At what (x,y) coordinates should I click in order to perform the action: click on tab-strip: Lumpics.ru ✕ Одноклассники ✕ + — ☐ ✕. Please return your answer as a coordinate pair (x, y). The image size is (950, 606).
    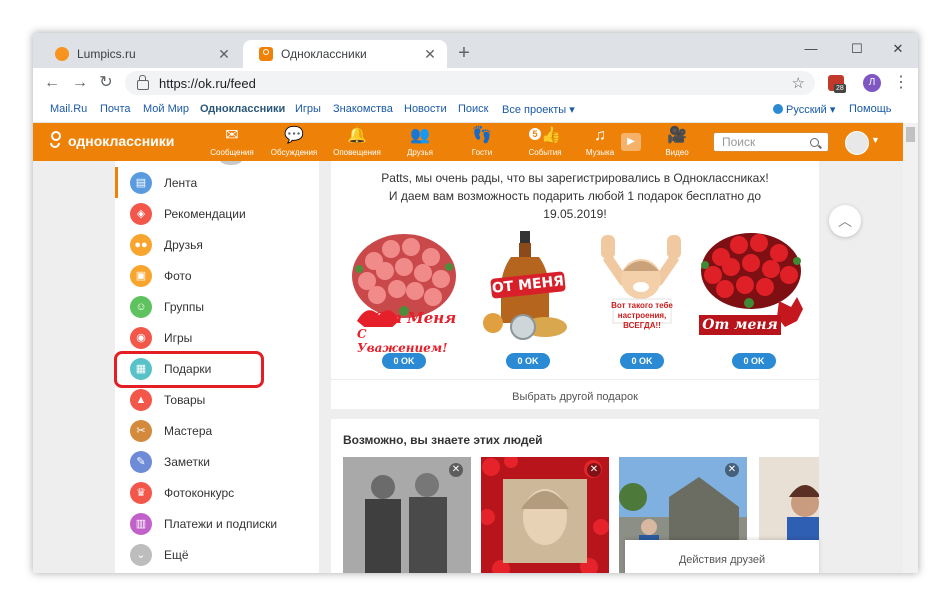
    Looking at the image, I should click on (475, 50).